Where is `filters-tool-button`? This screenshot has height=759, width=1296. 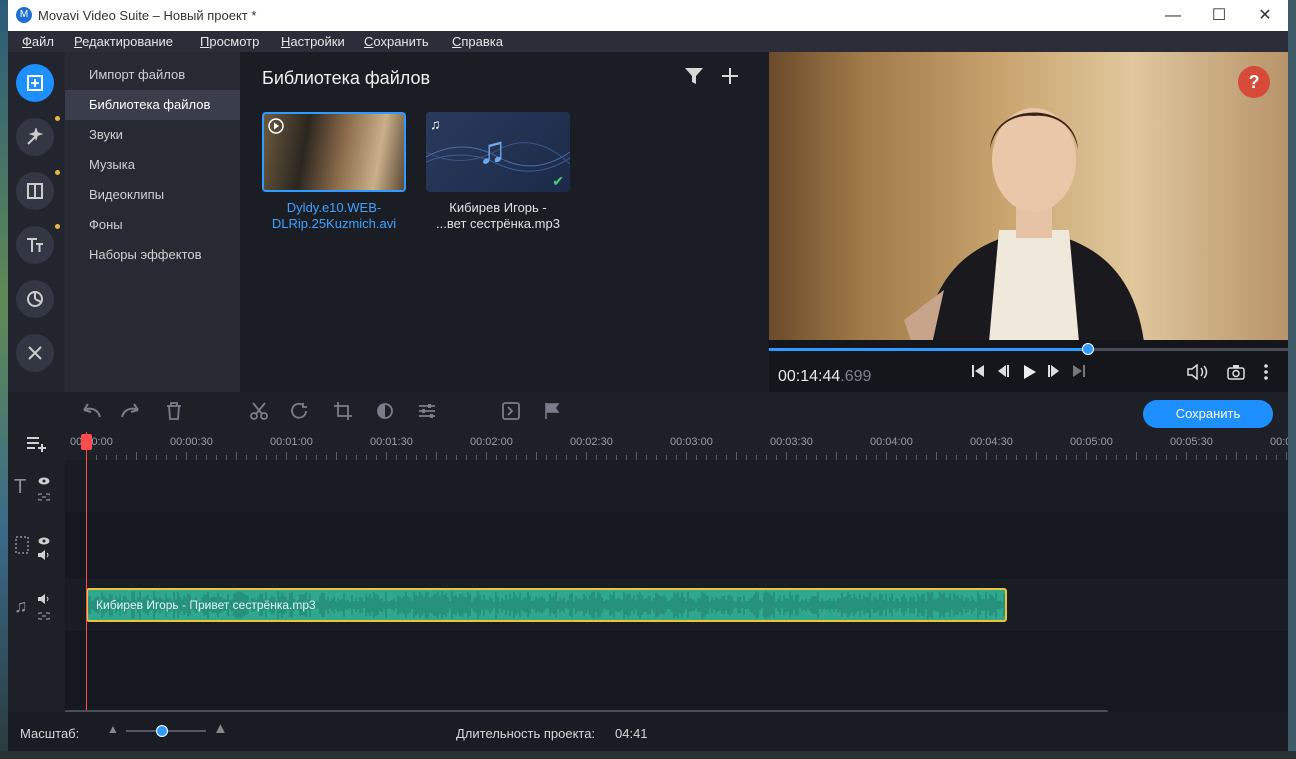
filters-tool-button is located at coordinates (38, 136).